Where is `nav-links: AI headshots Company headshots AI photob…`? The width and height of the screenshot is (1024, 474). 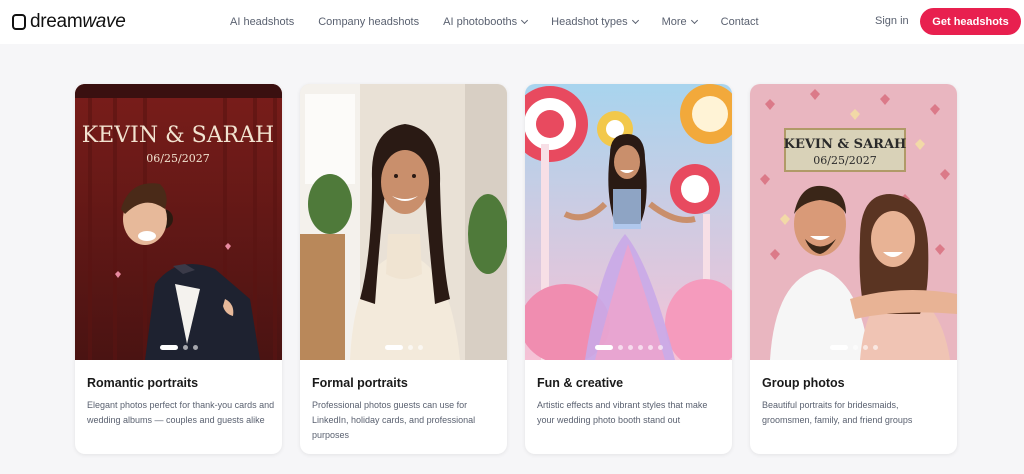 nav-links: AI headshots Company headshots AI photob… is located at coordinates (506, 22).